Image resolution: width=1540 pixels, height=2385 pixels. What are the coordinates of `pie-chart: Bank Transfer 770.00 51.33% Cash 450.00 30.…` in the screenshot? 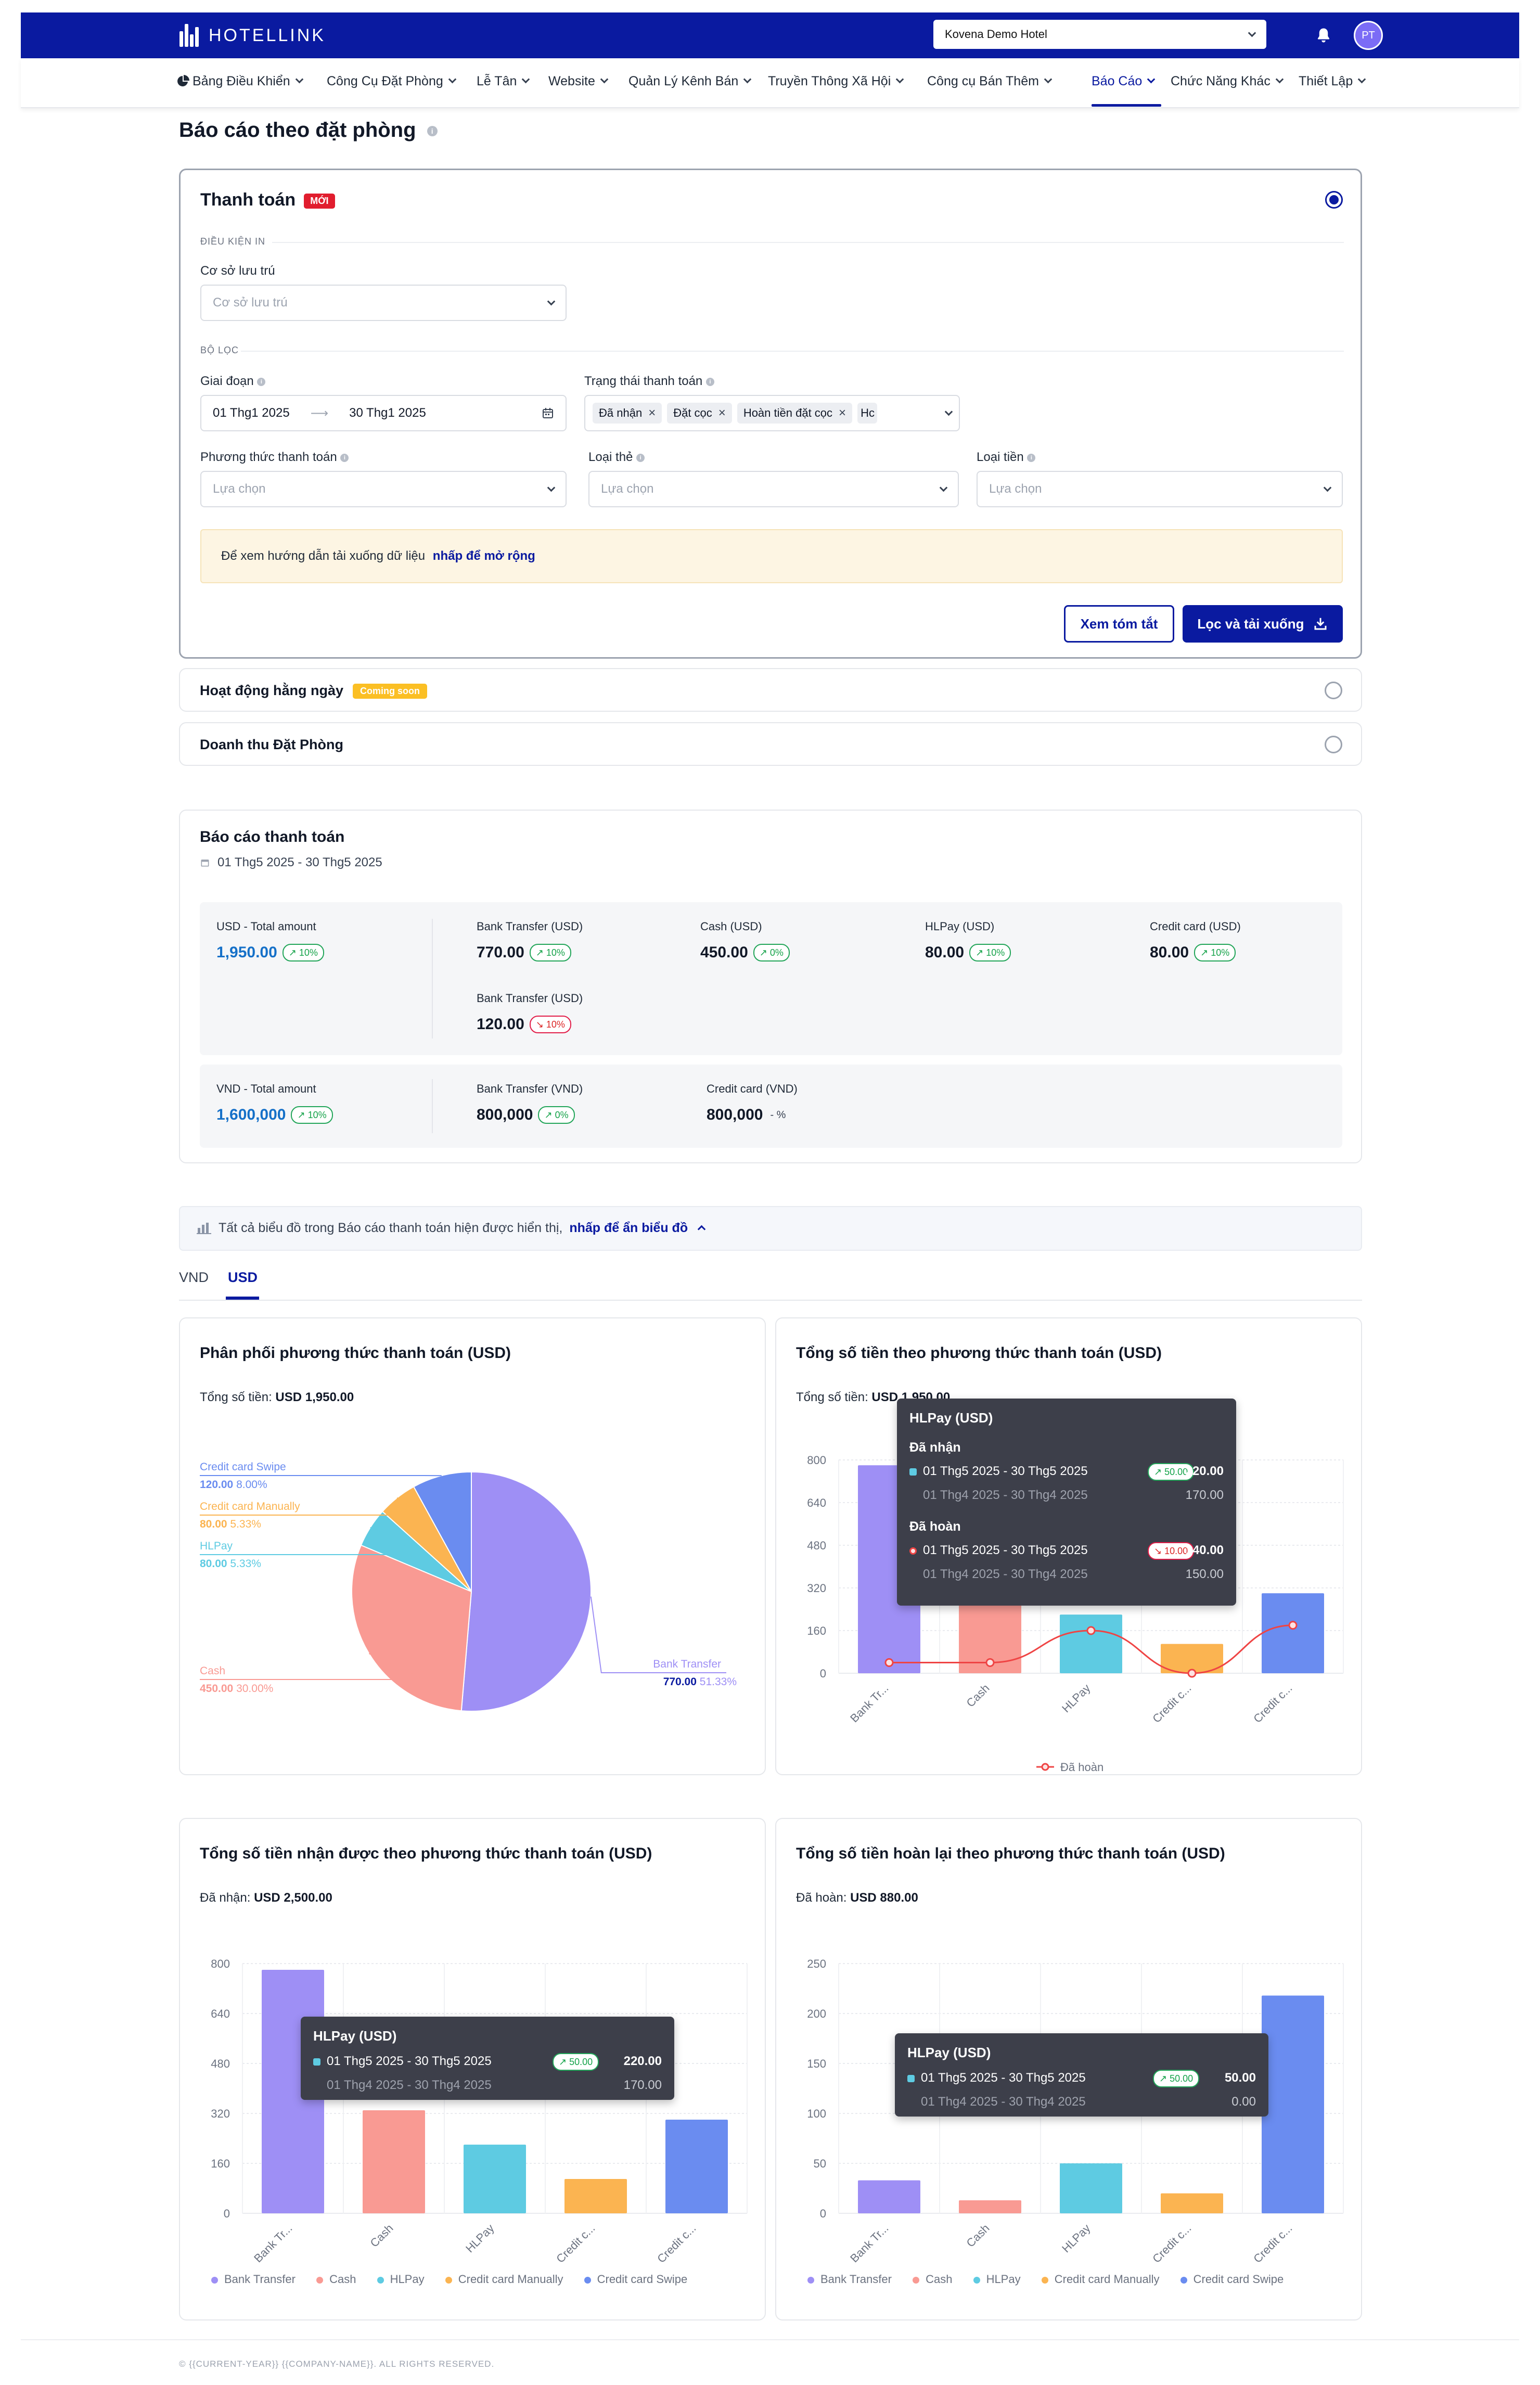 It's located at (473, 1597).